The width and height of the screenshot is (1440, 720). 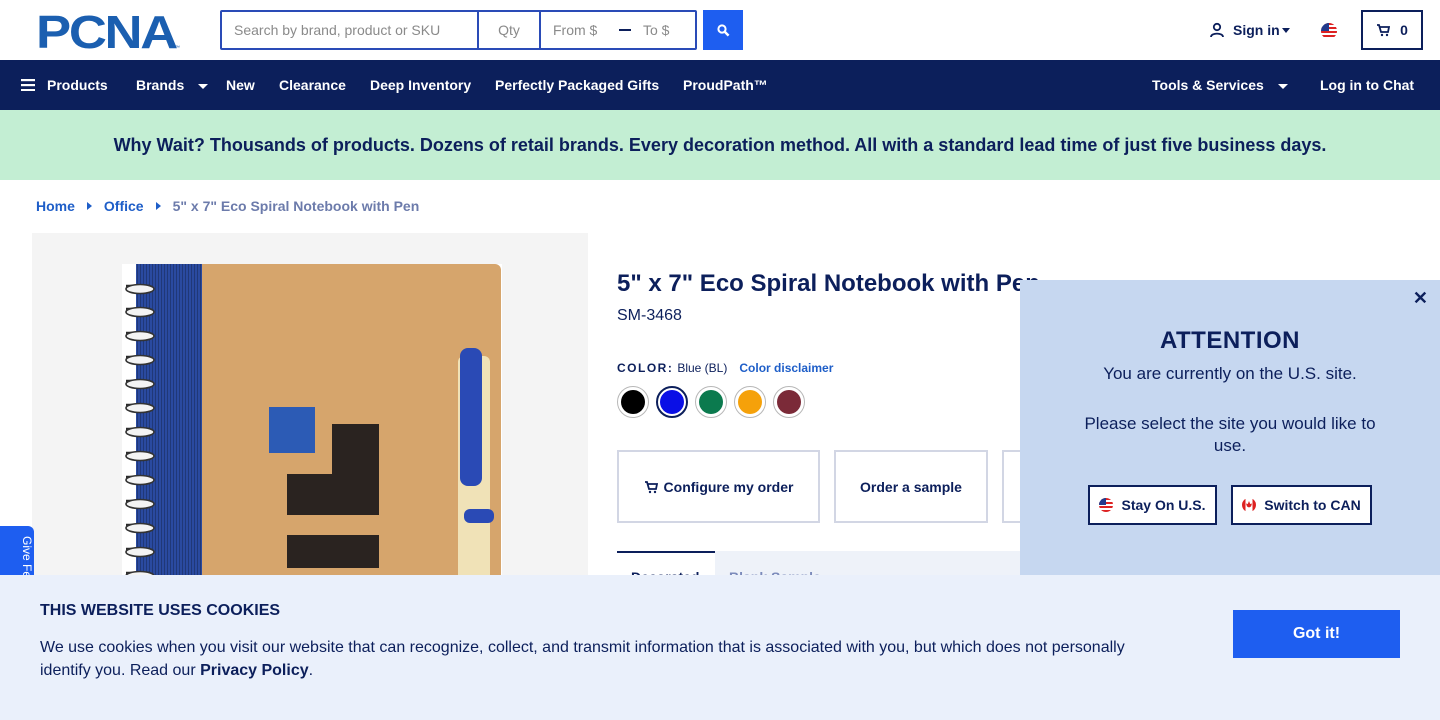 I want to click on sign-in-button: Sign in, so click(x=1249, y=30).